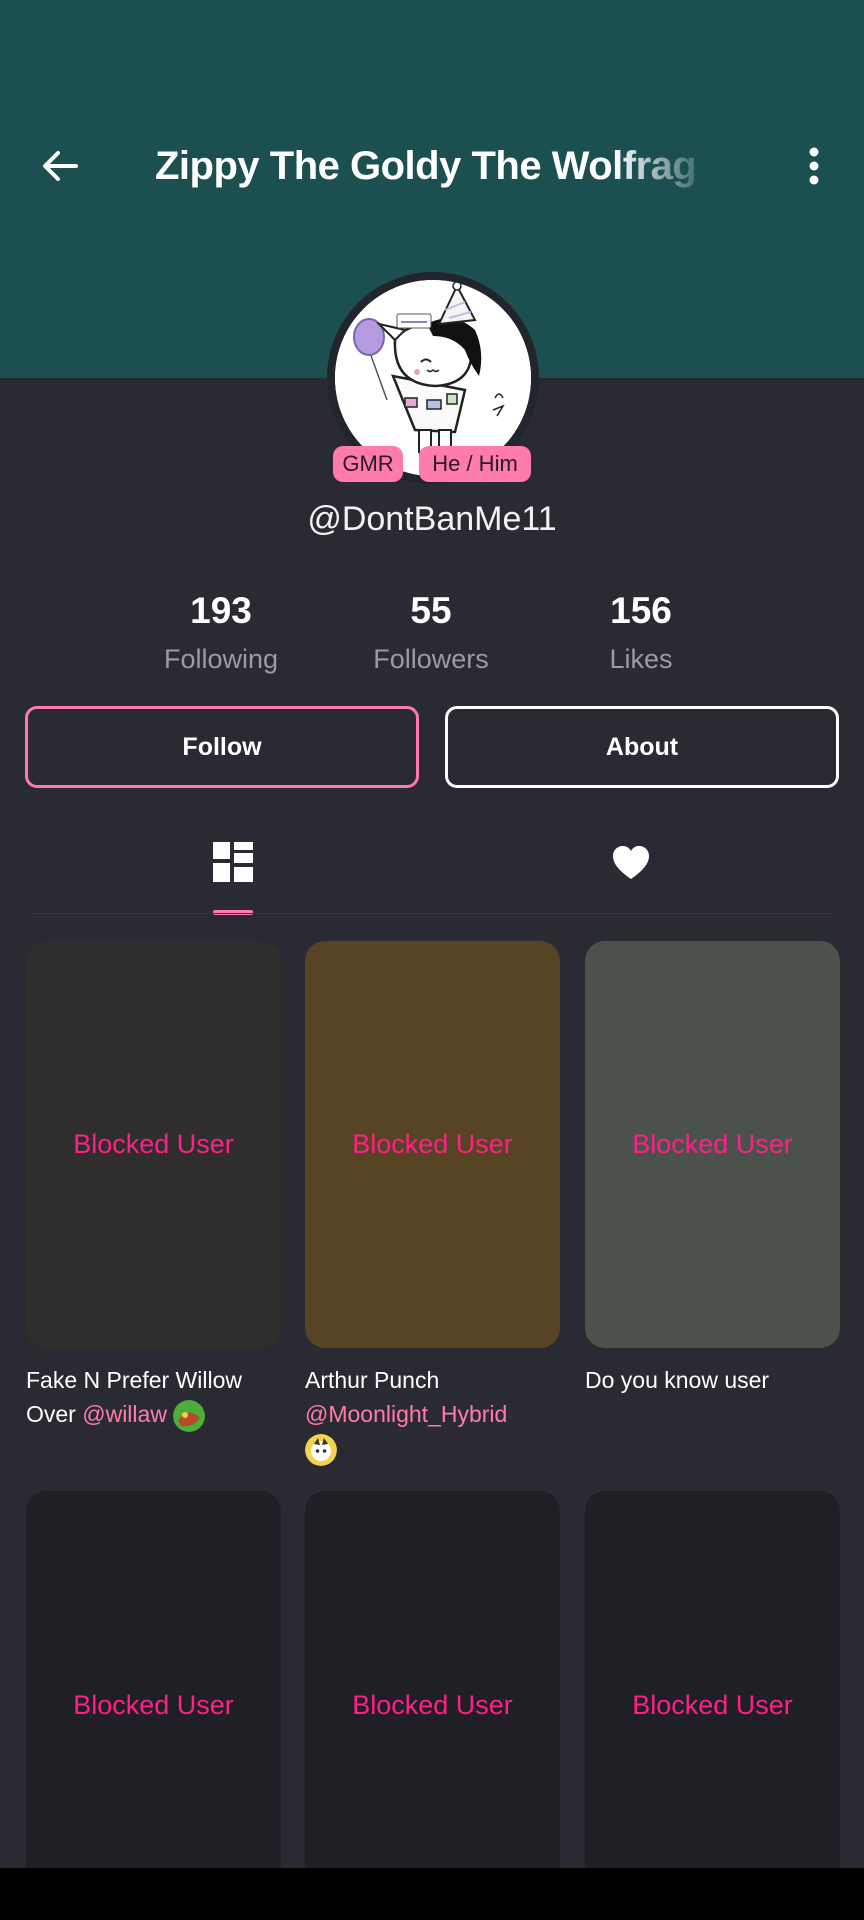 This screenshot has width=864, height=1920. What do you see at coordinates (221, 610) in the screenshot?
I see `following-count: 193` at bounding box center [221, 610].